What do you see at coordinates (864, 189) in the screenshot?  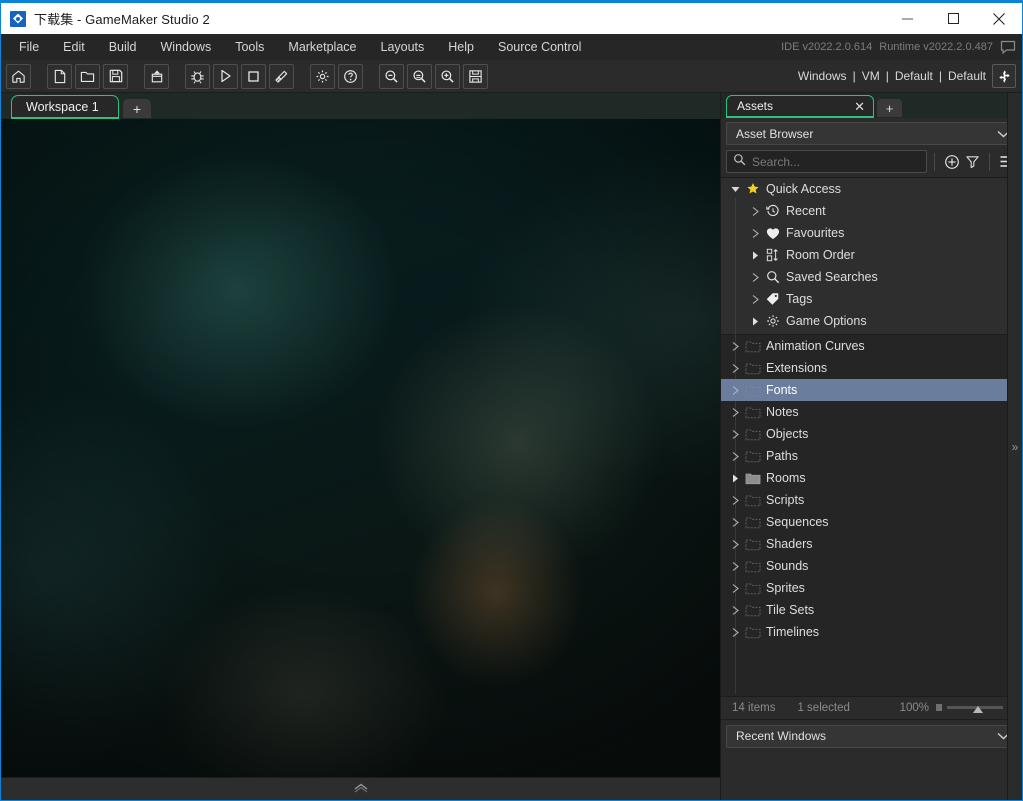 I see `tree-row-quick-access: Quick Access` at bounding box center [864, 189].